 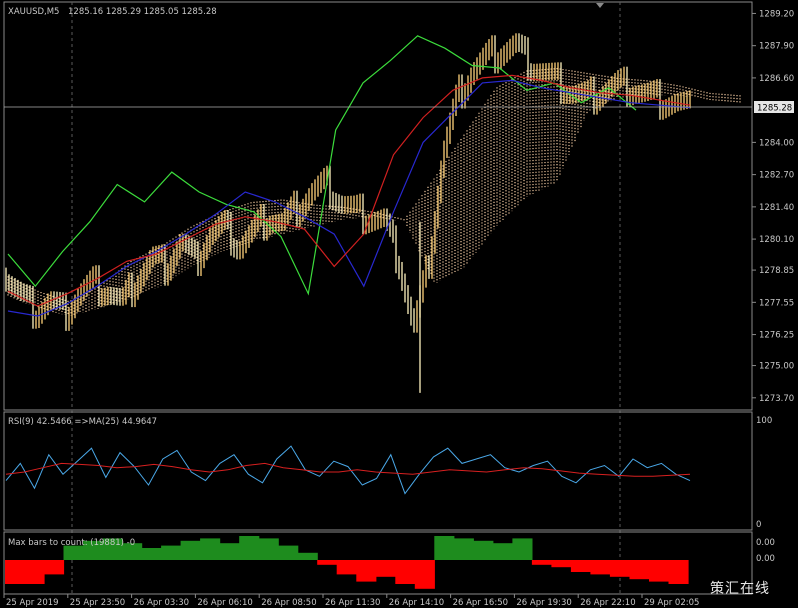 I want to click on time-tick-label: 25 Apr 2019, so click(x=32, y=603).